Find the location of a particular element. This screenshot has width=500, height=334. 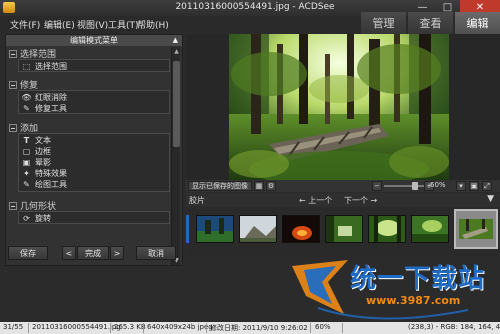

acdsee-app-icon is located at coordinates (9, 7).